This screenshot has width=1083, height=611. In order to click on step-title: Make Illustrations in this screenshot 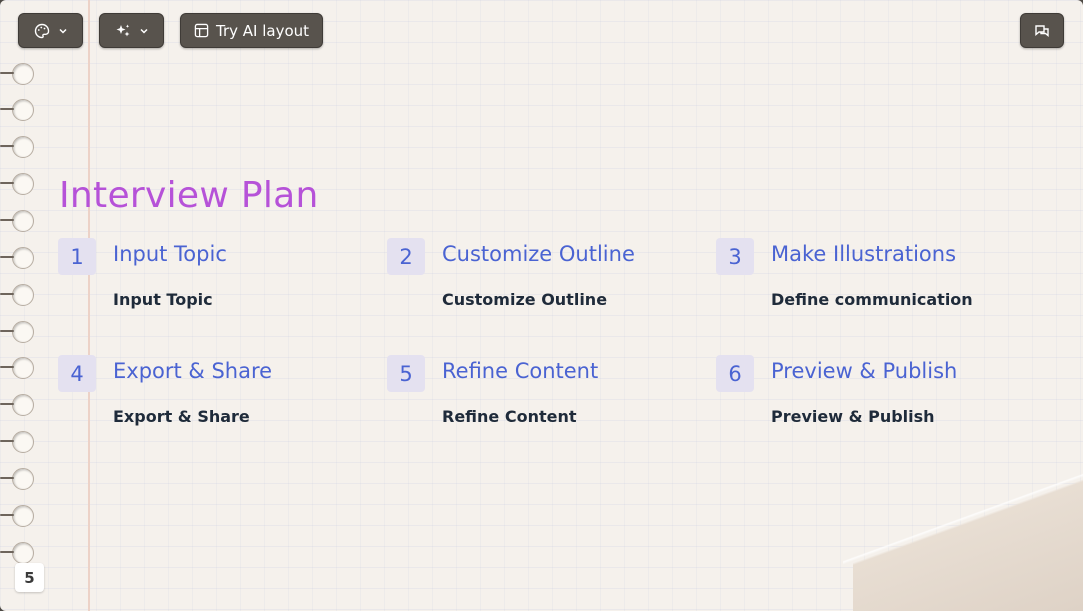, I will do `click(864, 254)`.